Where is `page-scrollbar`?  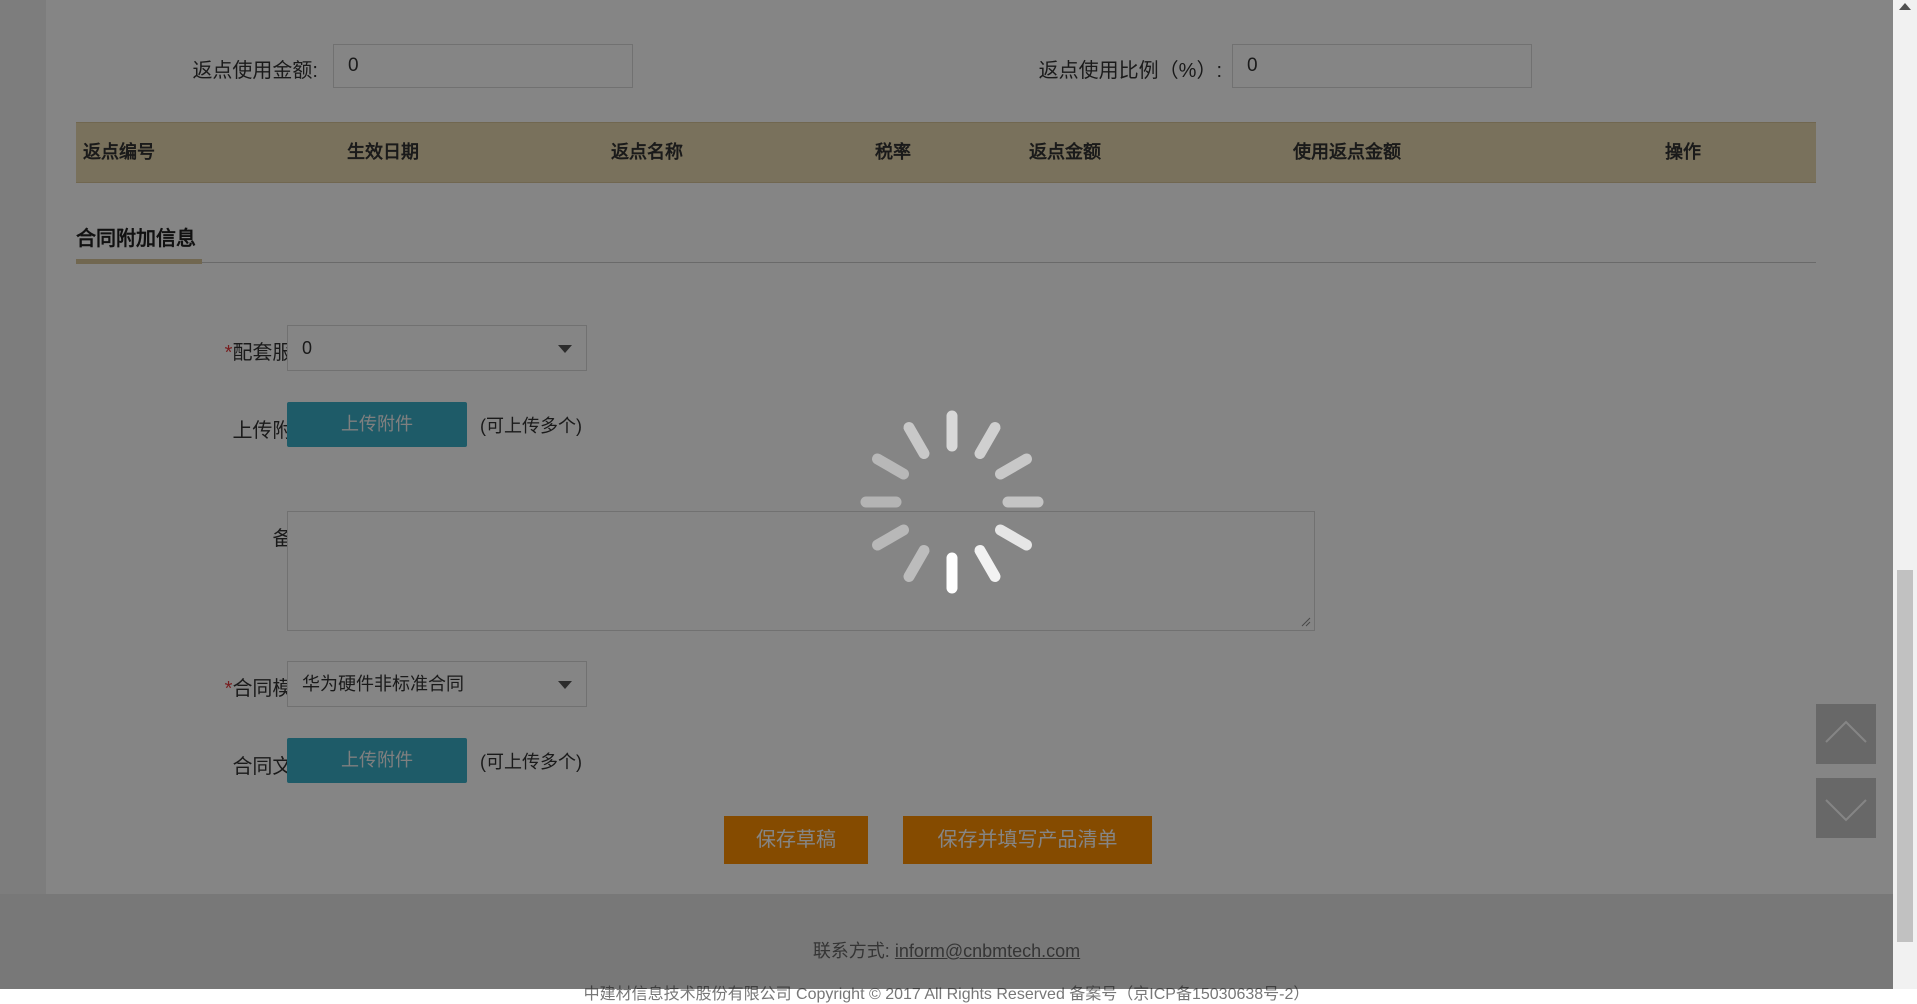
page-scrollbar is located at coordinates (1905, 494).